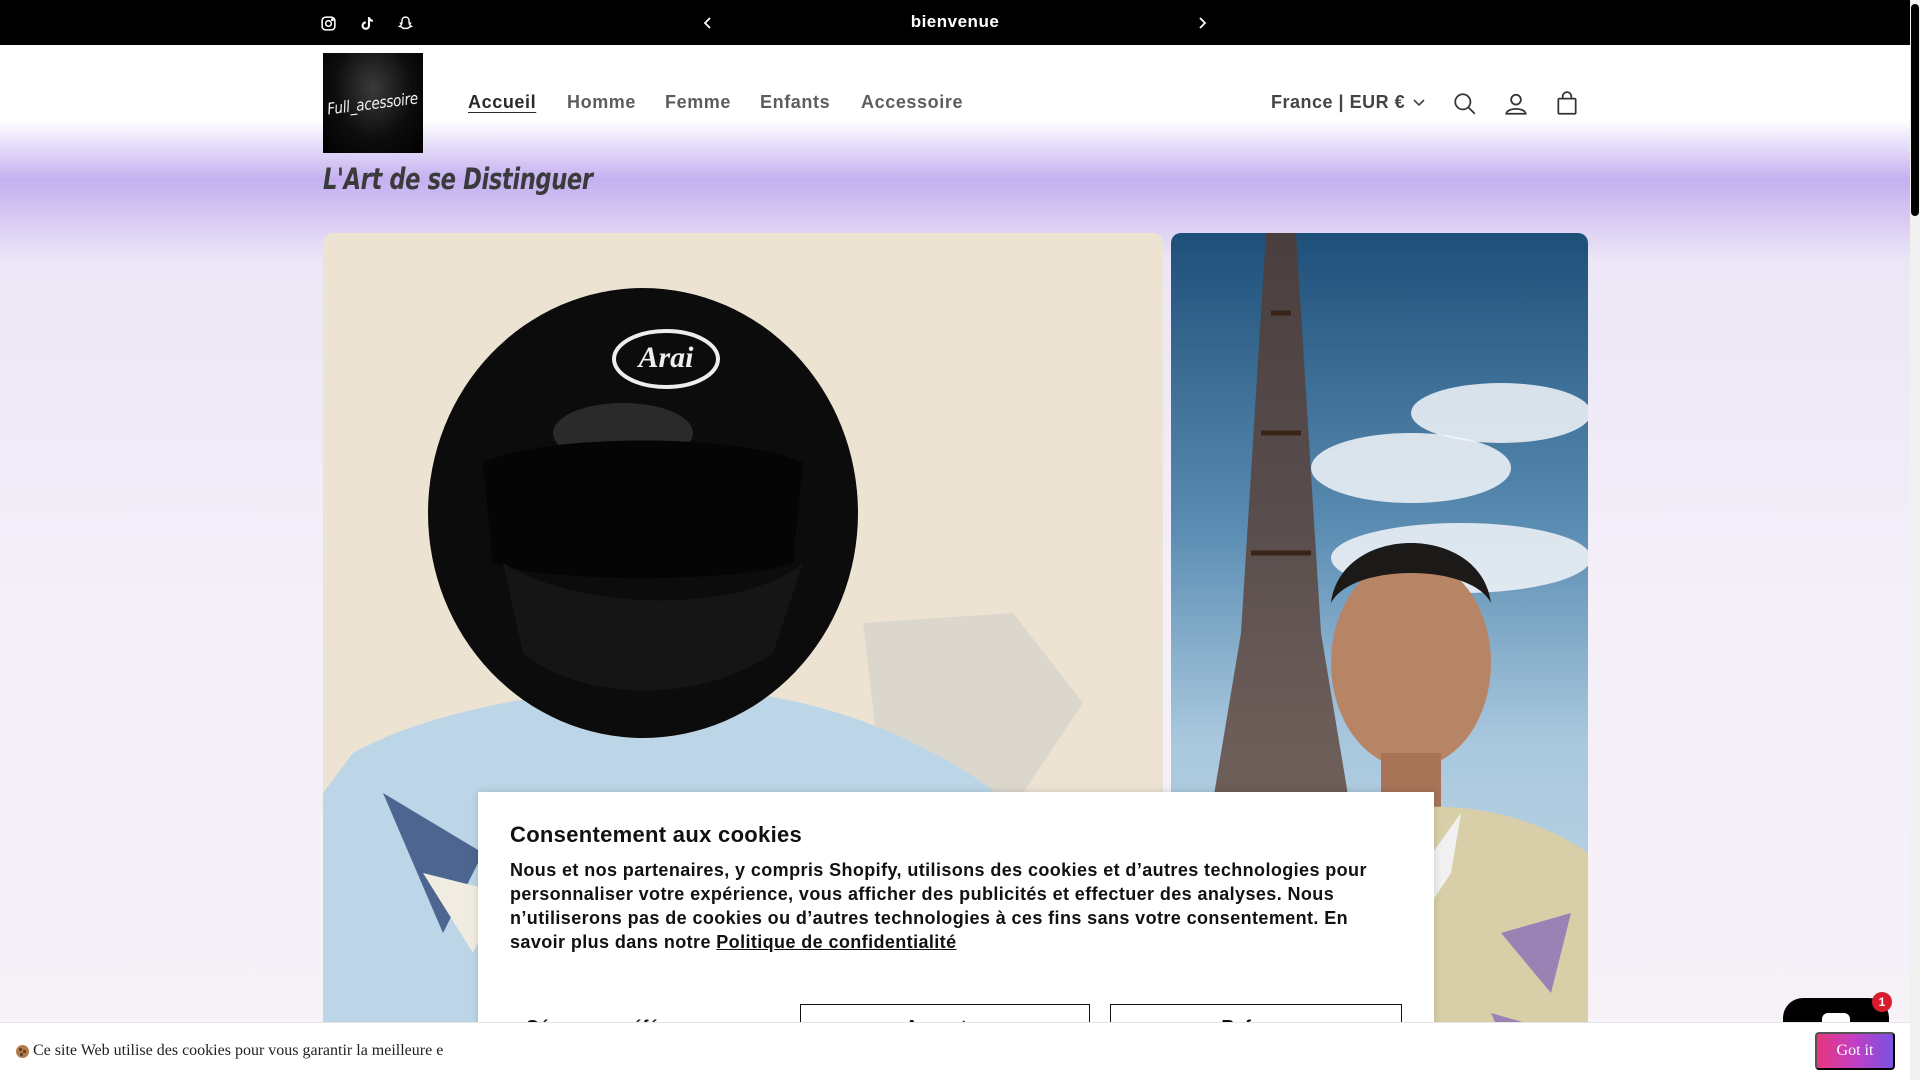  What do you see at coordinates (502, 102) in the screenshot?
I see `nav-accueil: Accueil` at bounding box center [502, 102].